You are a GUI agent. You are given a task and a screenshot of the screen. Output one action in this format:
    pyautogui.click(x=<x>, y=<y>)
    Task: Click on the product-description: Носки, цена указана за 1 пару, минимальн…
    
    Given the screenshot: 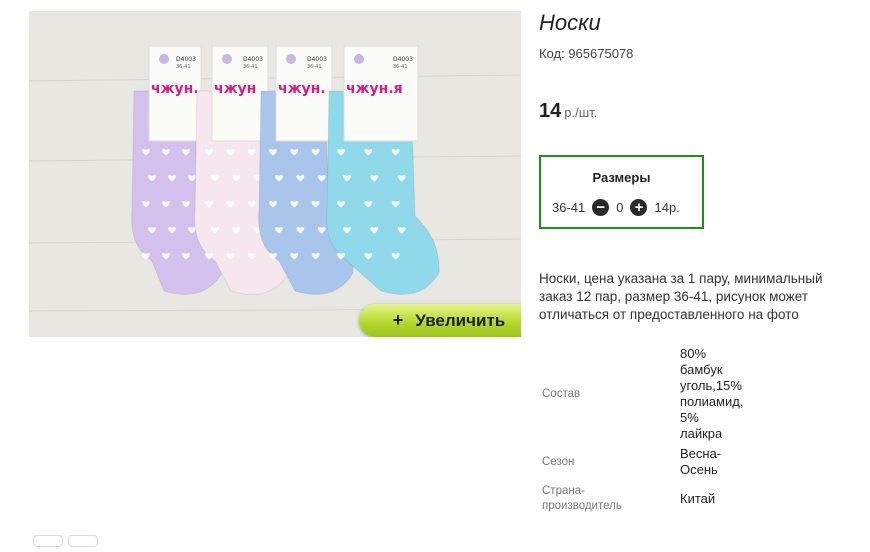 What is the action you would take?
    pyautogui.click(x=681, y=296)
    